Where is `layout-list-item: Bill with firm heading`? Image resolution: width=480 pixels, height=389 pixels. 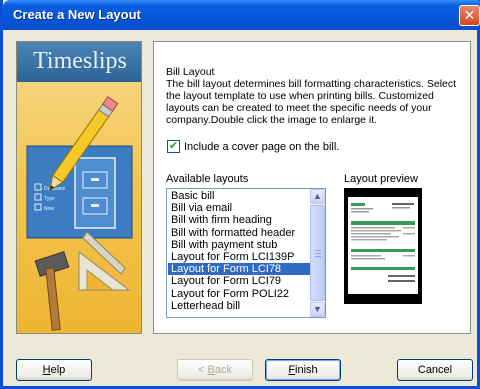
layout-list-item: Bill with firm heading is located at coordinates (239, 220).